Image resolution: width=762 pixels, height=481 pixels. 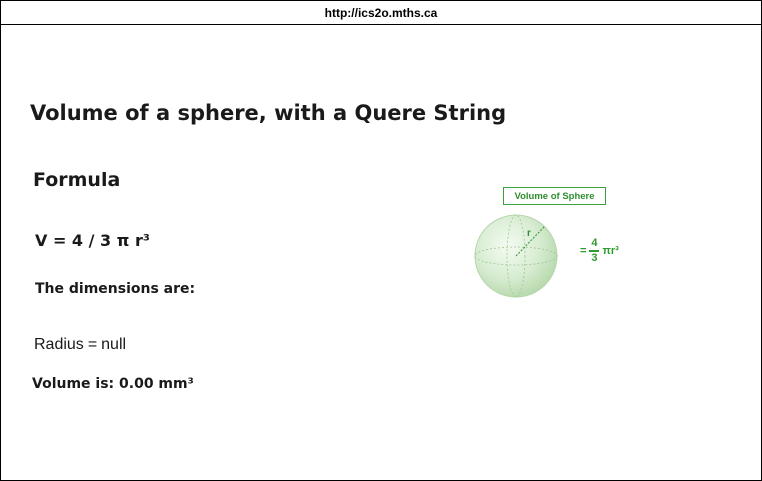 I want to click on radius-label: Radius, so click(x=59, y=344).